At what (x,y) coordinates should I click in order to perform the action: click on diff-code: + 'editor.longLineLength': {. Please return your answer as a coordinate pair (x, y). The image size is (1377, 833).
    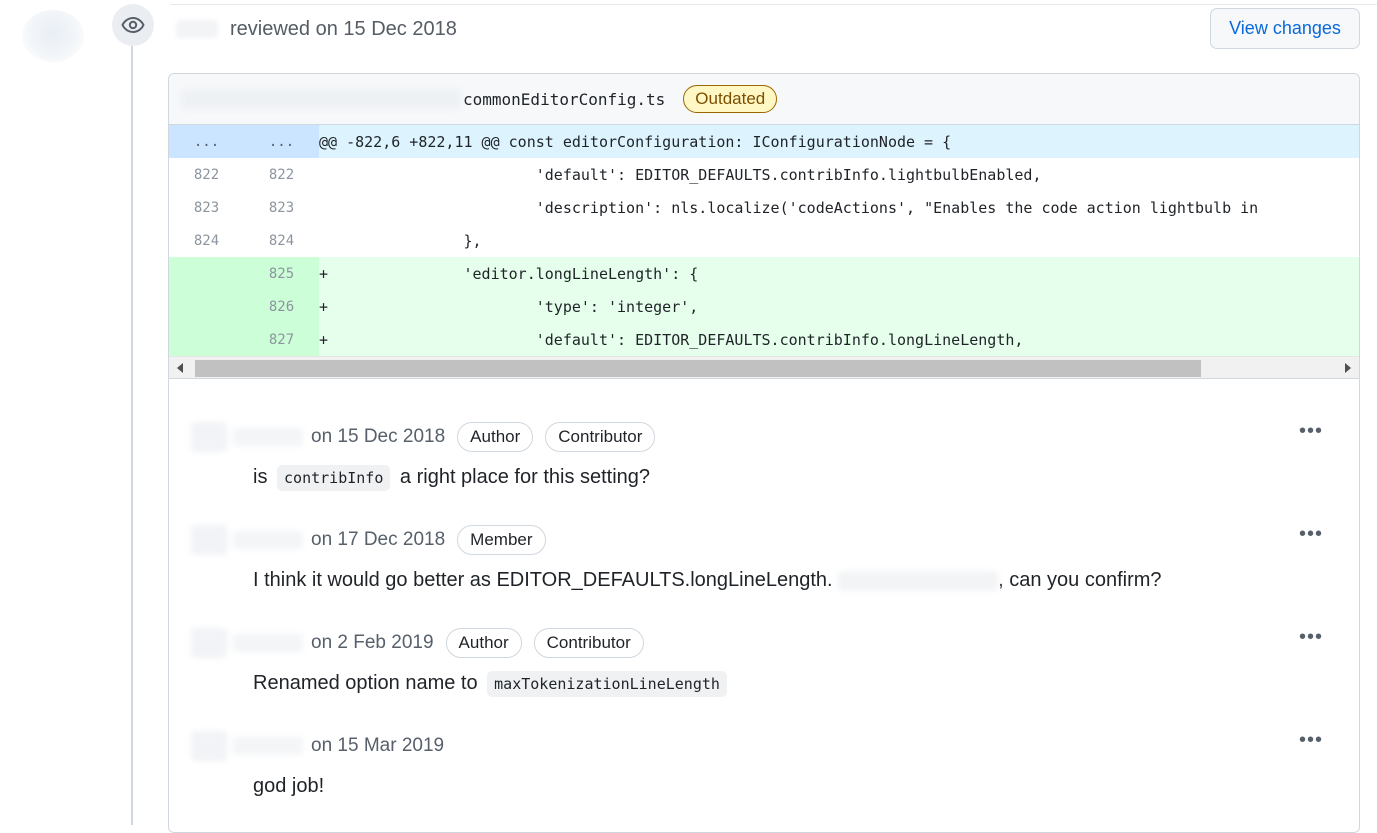
    Looking at the image, I should click on (839, 273).